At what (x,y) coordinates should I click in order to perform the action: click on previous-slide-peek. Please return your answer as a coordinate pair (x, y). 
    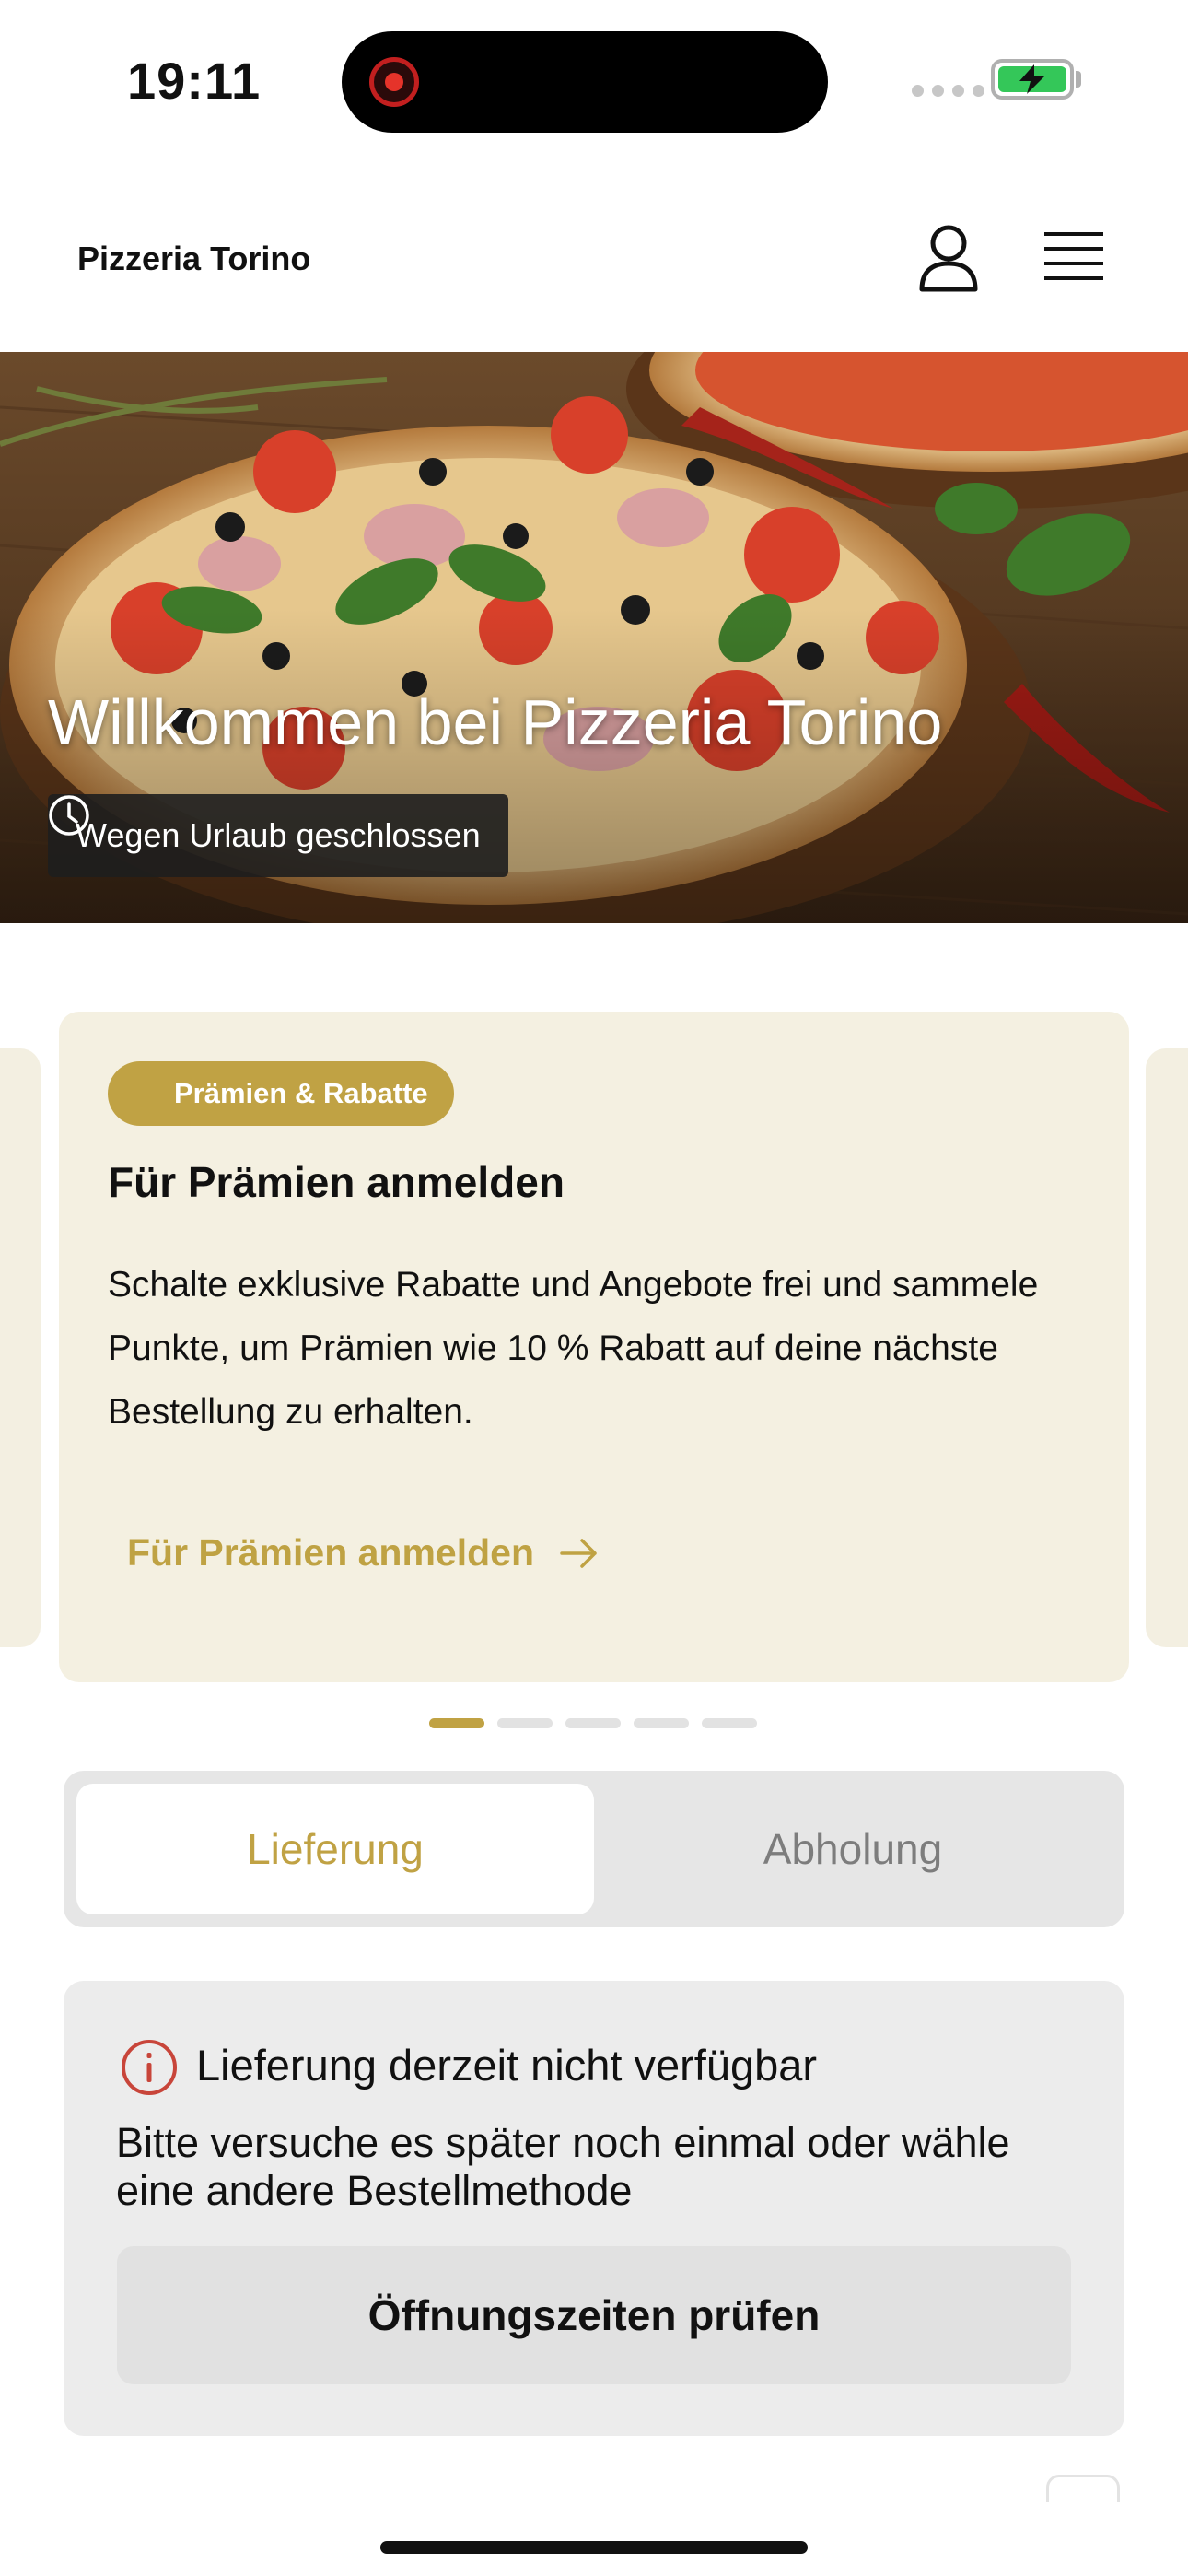
    Looking at the image, I should click on (20, 1347).